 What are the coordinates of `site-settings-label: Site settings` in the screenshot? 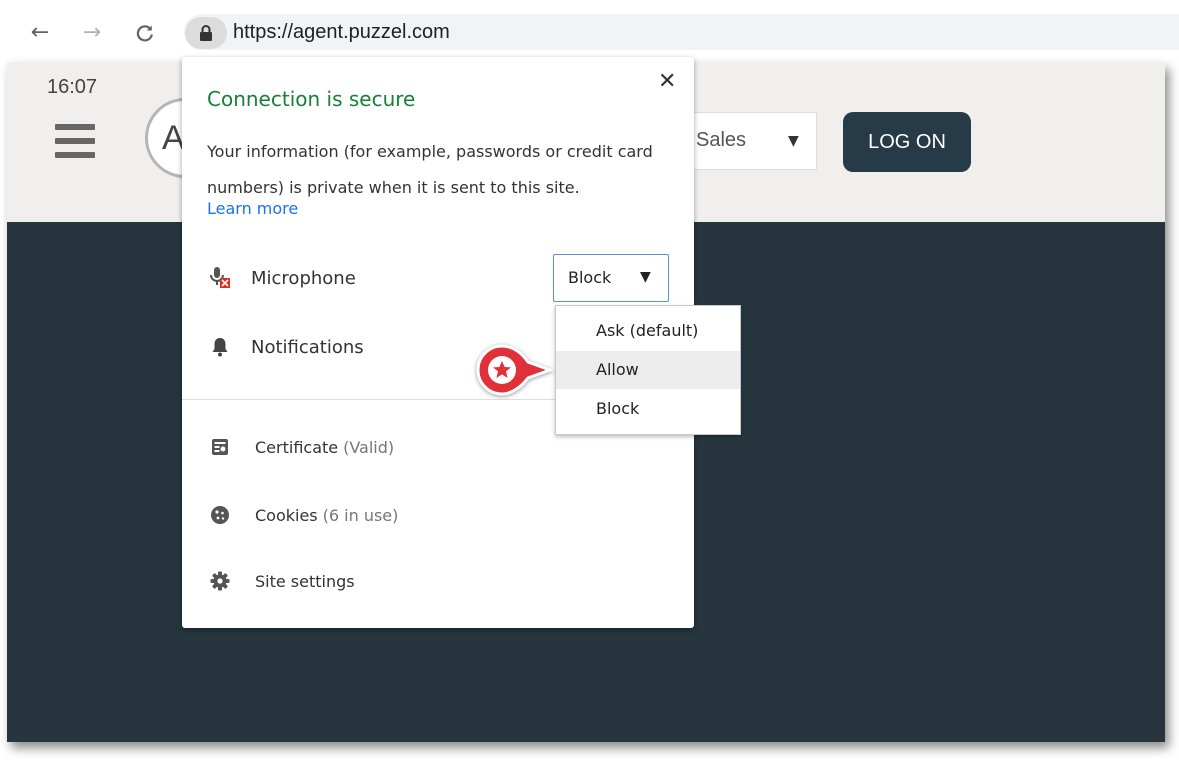 It's located at (305, 581).